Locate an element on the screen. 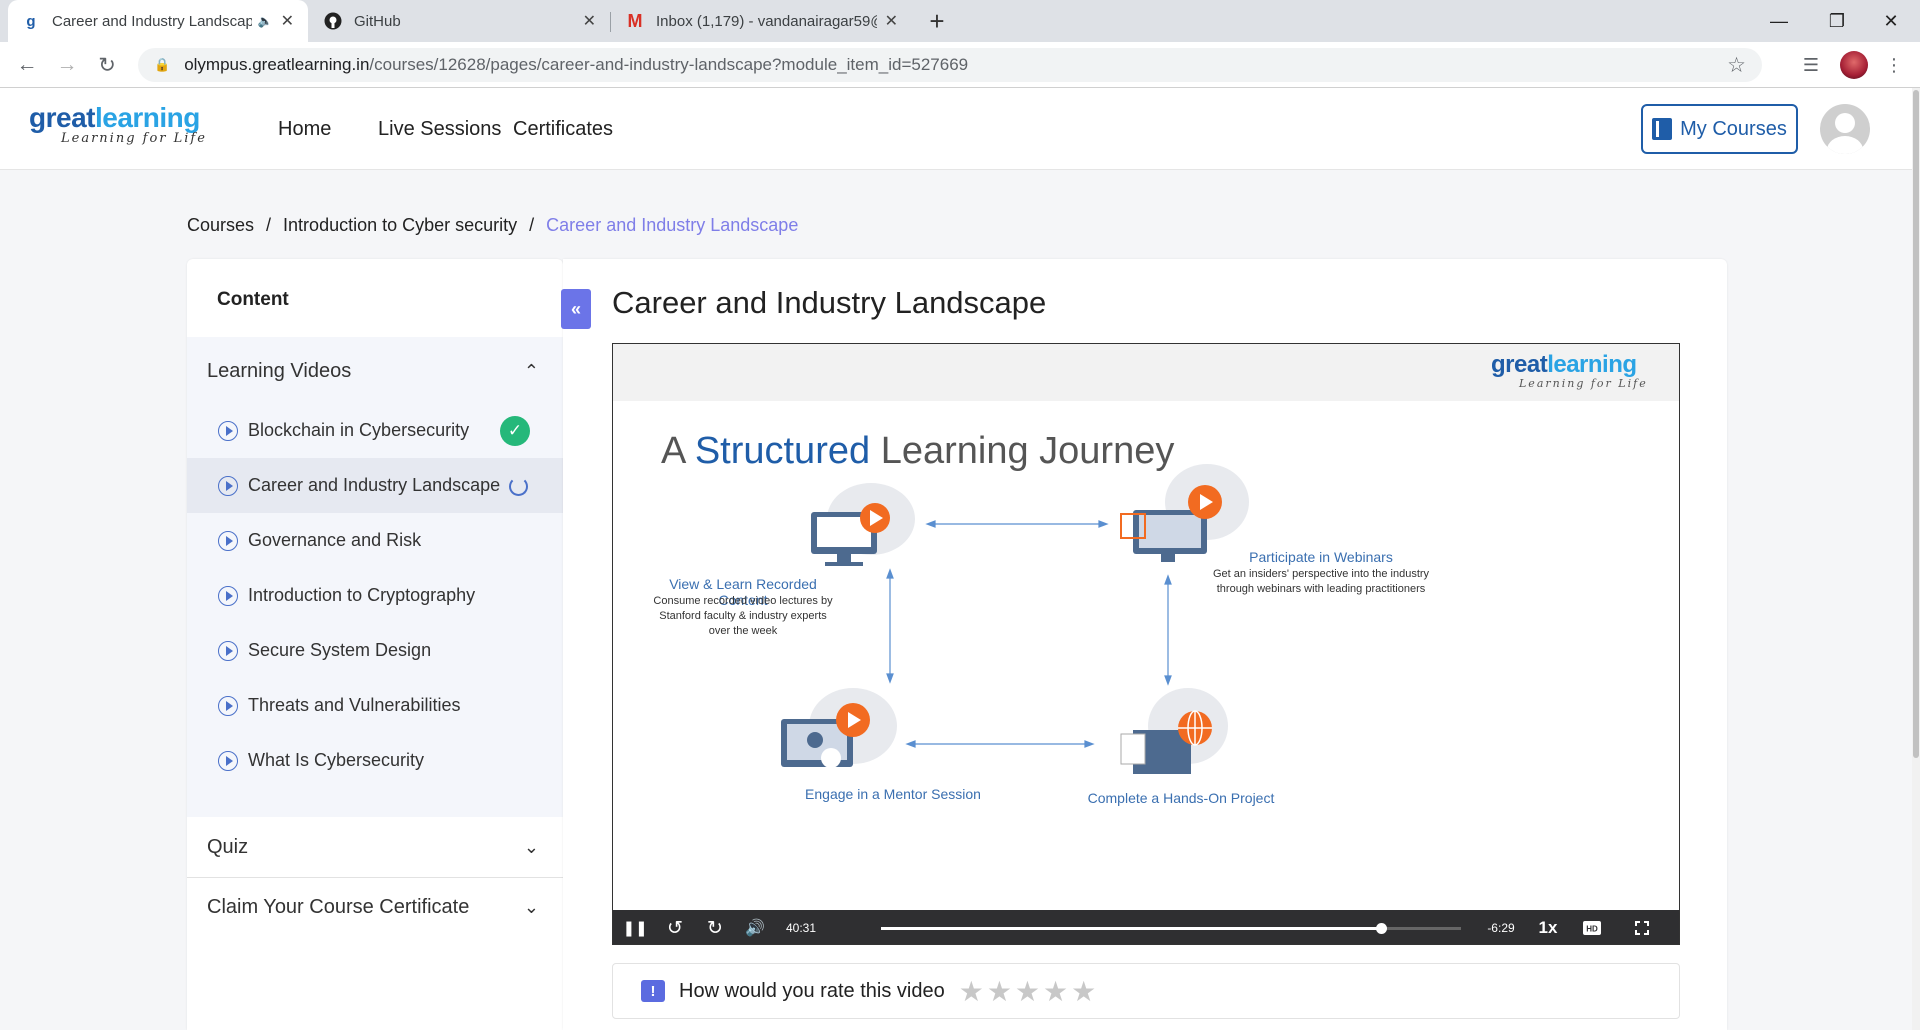 The width and height of the screenshot is (1920, 1030). section-label: Claim Your Course Certificate is located at coordinates (338, 906).